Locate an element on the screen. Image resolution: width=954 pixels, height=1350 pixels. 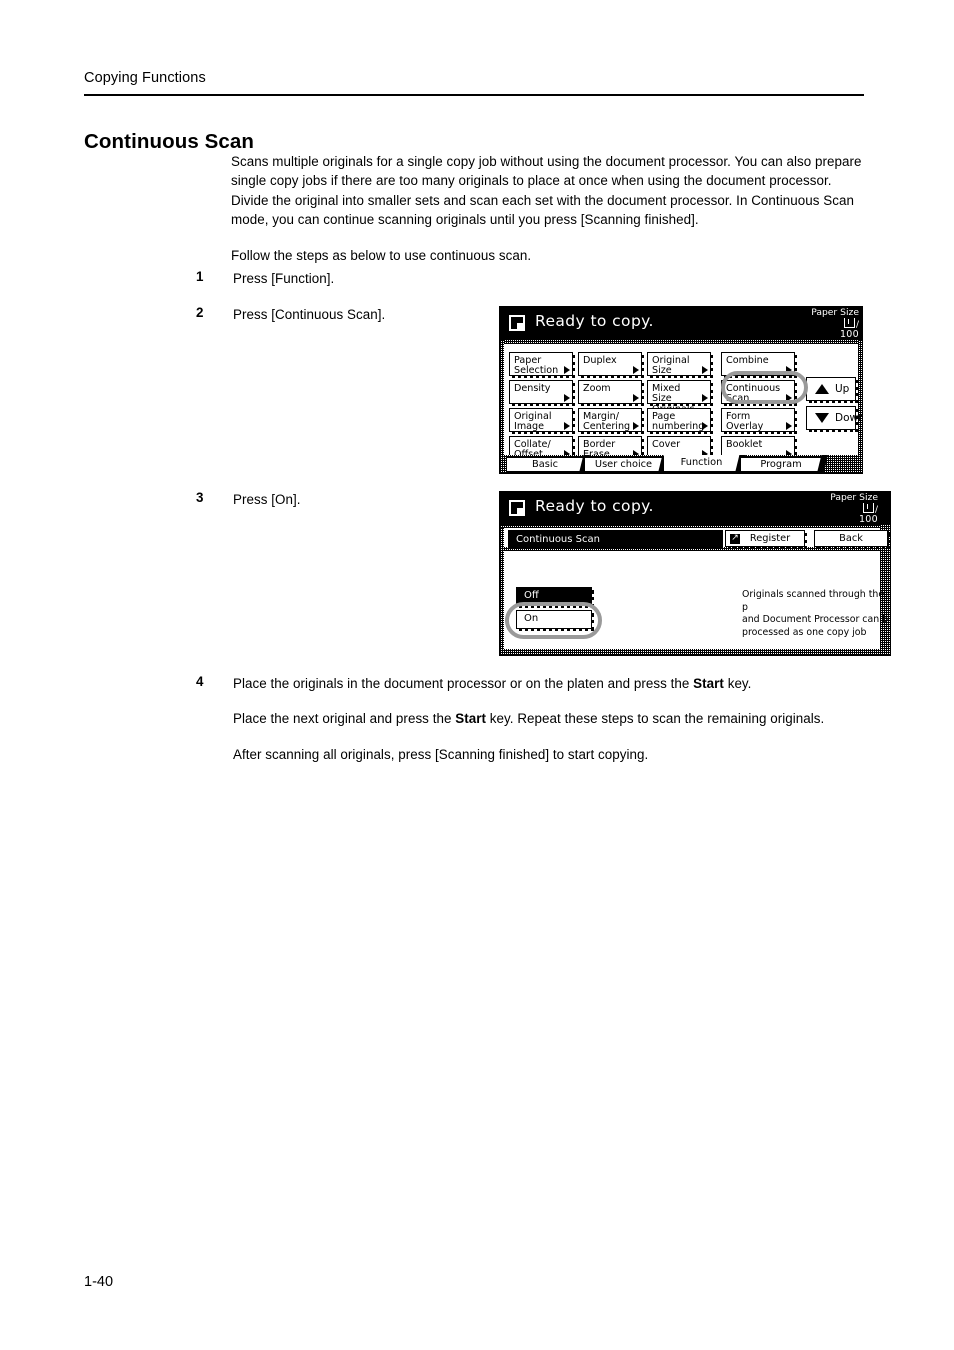
function-key-form-overlay: Form Overlay is located at coordinates (759, 421).